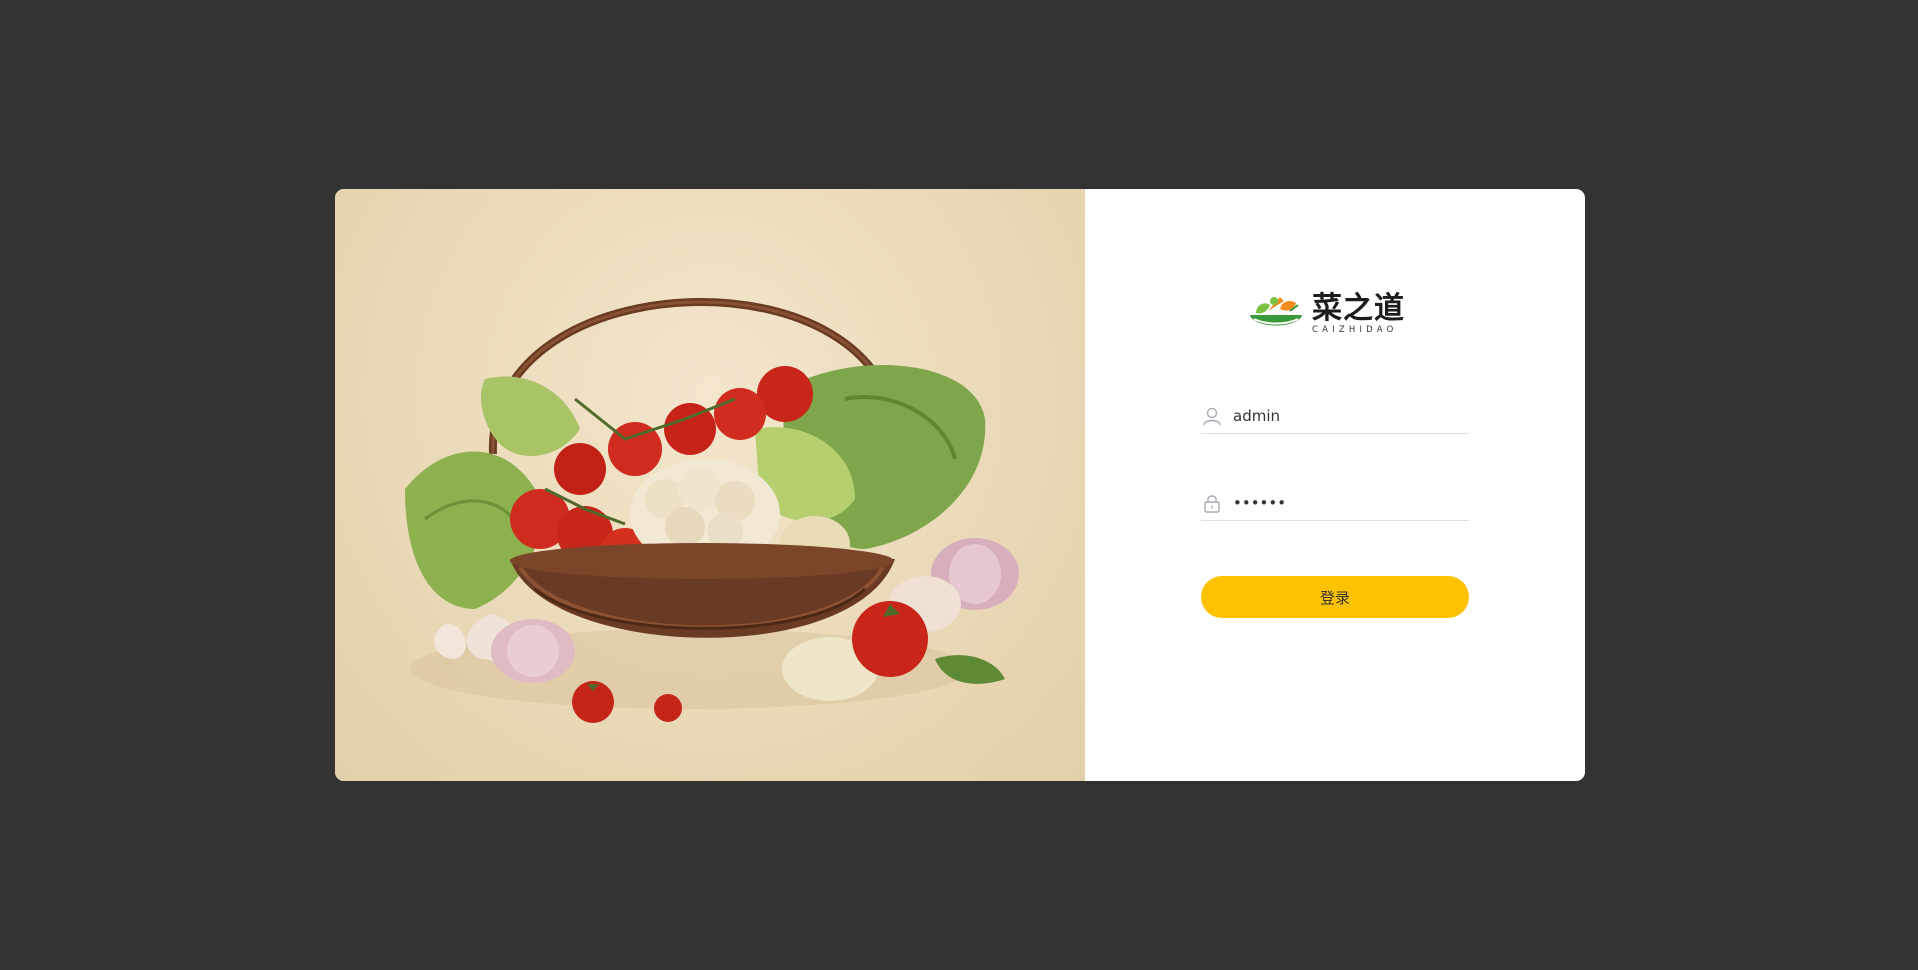 Image resolution: width=1918 pixels, height=970 pixels. Describe the element at coordinates (1212, 416) in the screenshot. I see `user-icon` at that location.